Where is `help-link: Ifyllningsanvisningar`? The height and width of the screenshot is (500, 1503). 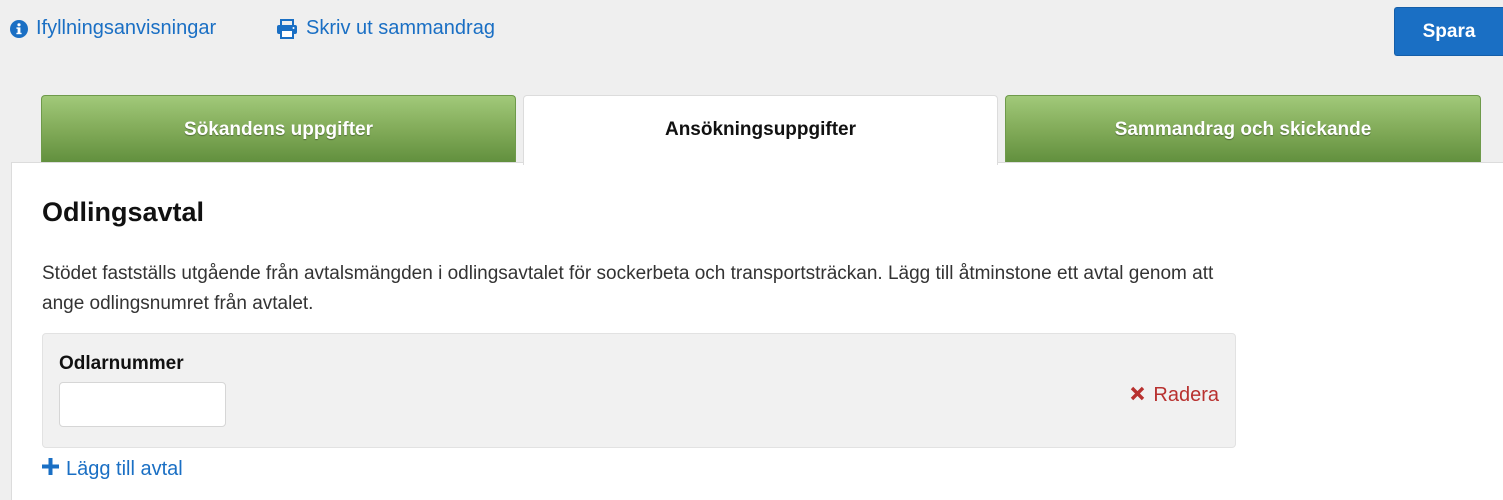
help-link: Ifyllningsanvisningar is located at coordinates (113, 28).